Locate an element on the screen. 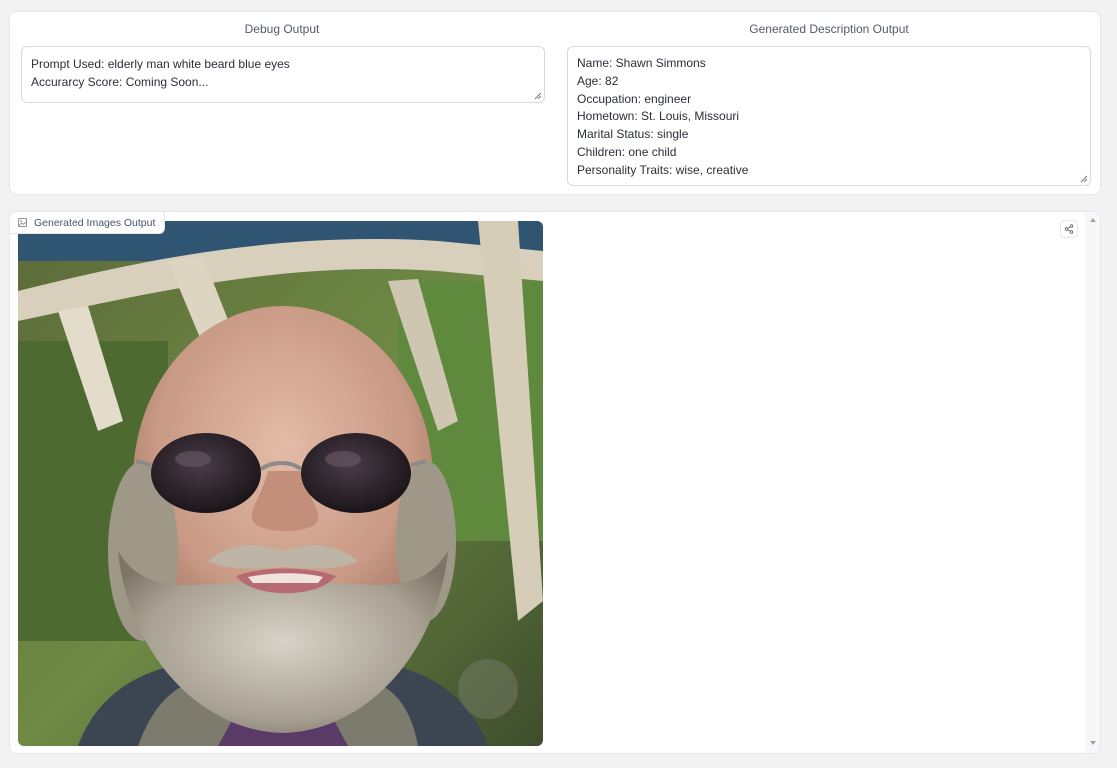 The image size is (1117, 768). generated-images-label: Generated Images Output is located at coordinates (88, 223).